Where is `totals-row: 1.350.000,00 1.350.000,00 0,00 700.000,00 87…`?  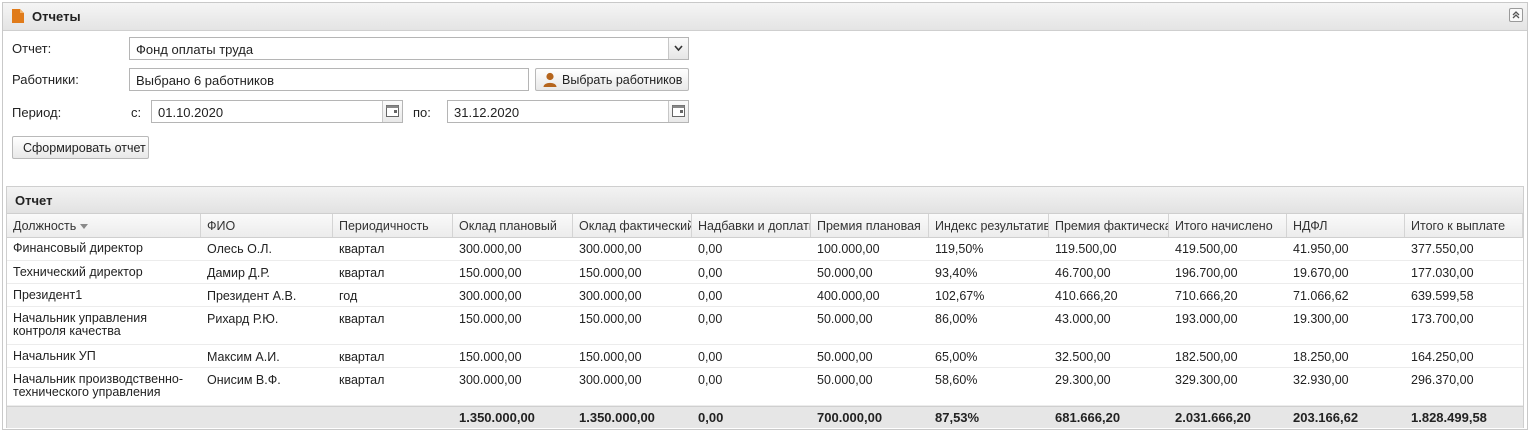
totals-row: 1.350.000,00 1.350.000,00 0,00 700.000,00 87… is located at coordinates (765, 417).